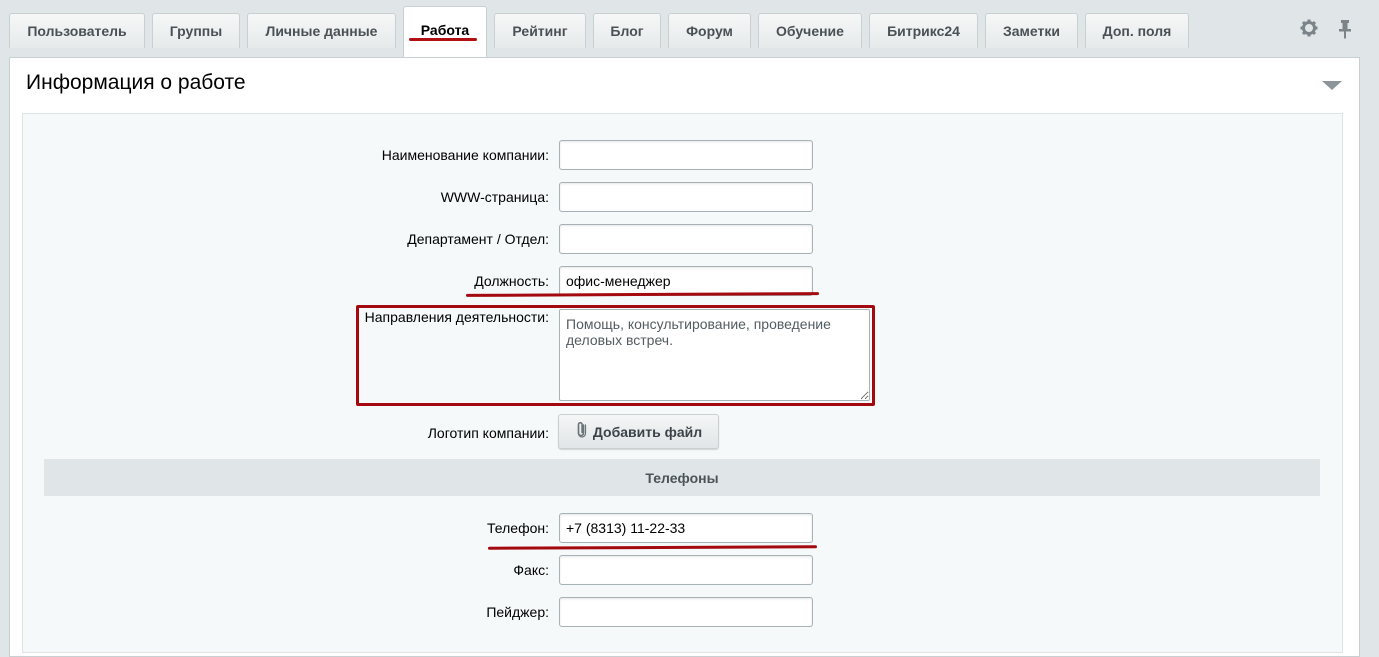 The width and height of the screenshot is (1379, 657). I want to click on paperclip-icon, so click(581, 431).